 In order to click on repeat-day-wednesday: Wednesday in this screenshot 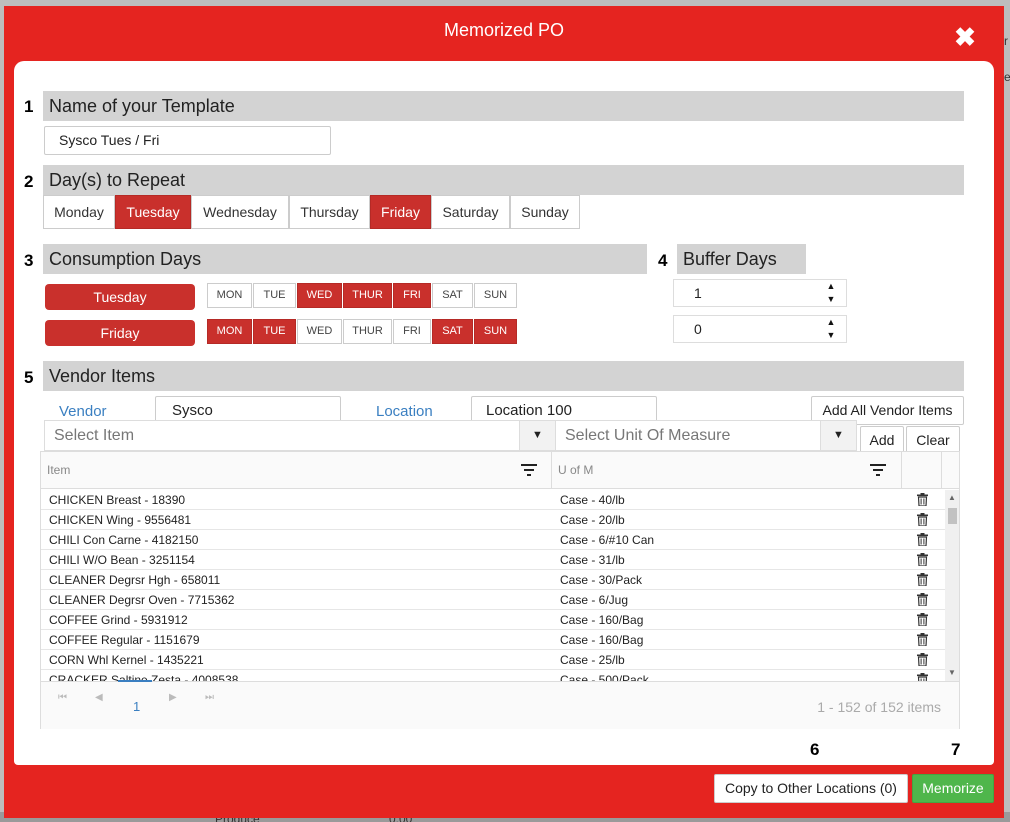, I will do `click(240, 212)`.